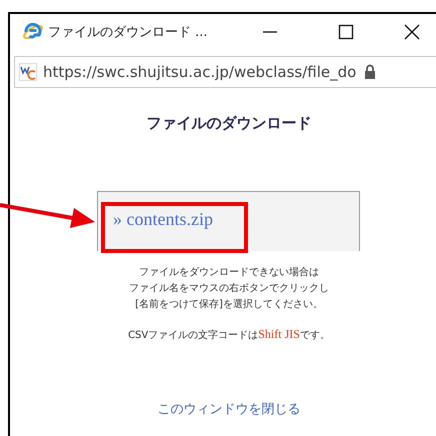 The image size is (436, 436). I want to click on site-logo-icon, so click(28, 72).